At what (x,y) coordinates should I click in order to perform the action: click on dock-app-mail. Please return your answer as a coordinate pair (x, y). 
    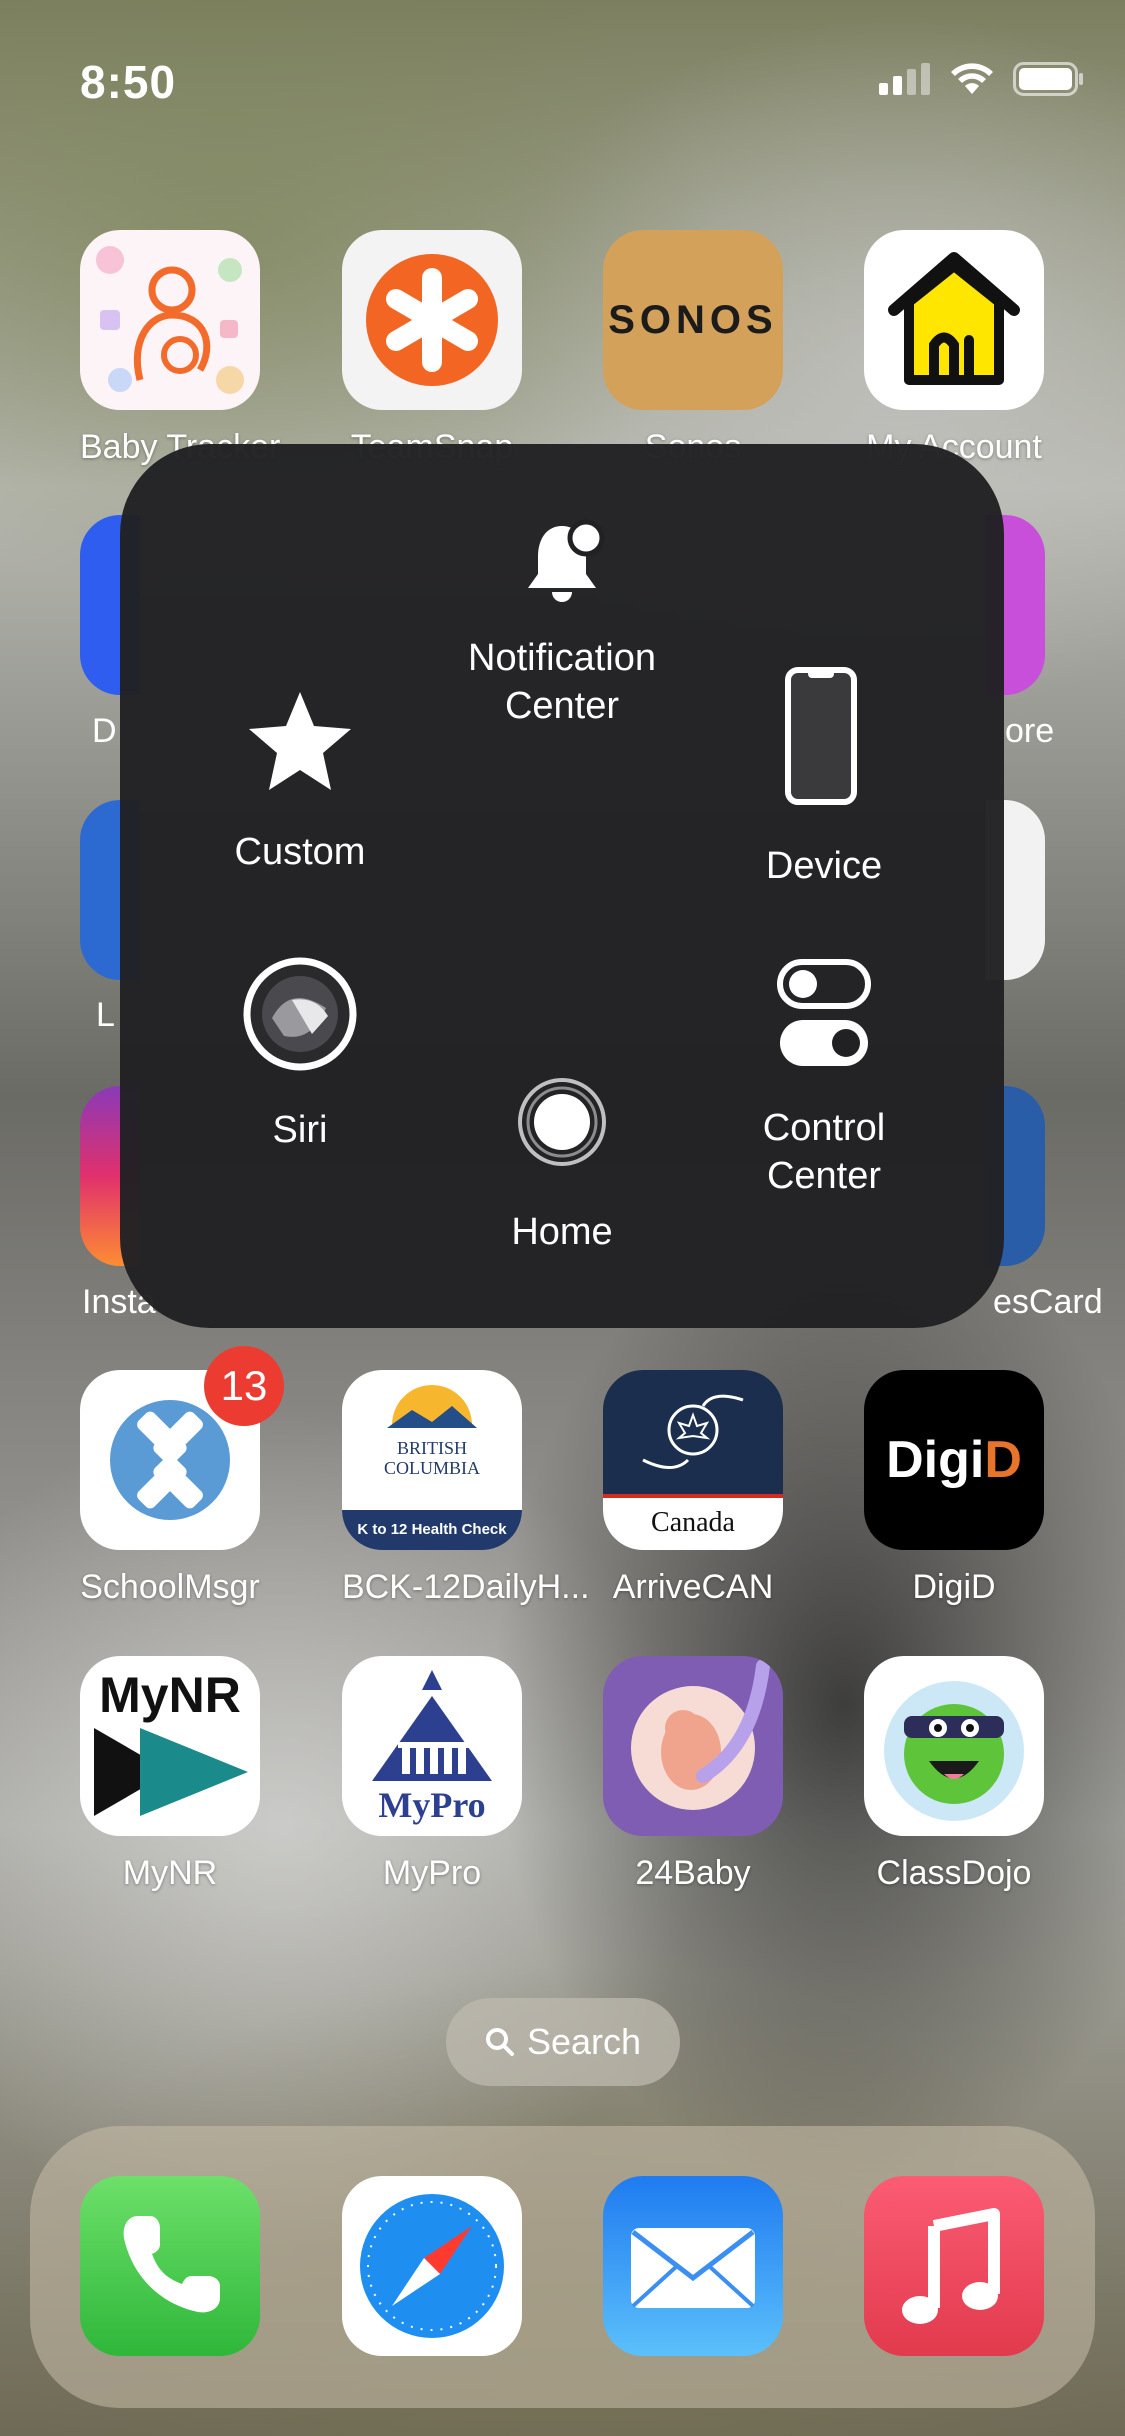
    Looking at the image, I should click on (693, 2266).